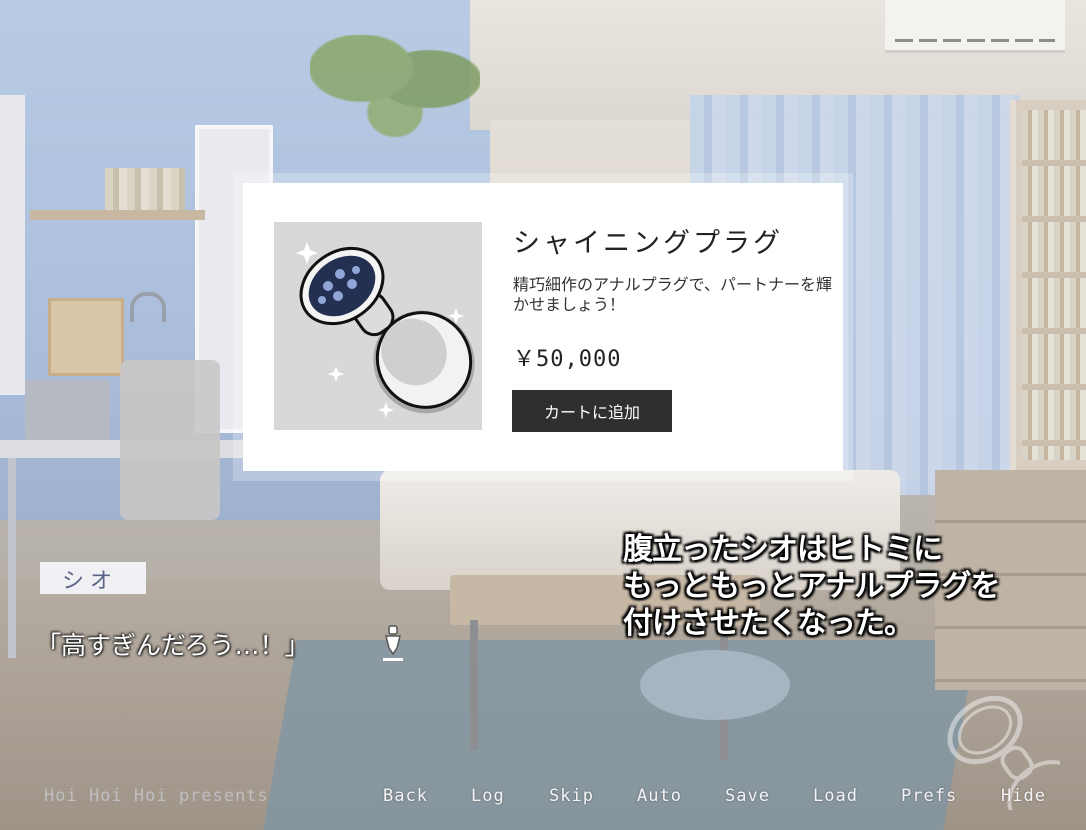  Describe the element at coordinates (783, 549) in the screenshot. I see `narration-line: 腹立ったシオはヒトミに` at that location.